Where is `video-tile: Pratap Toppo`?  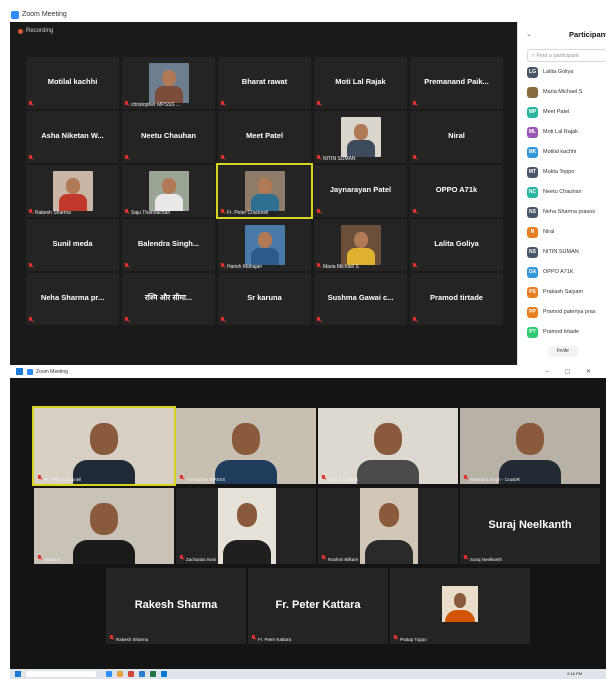 video-tile: Pratap Toppo is located at coordinates (460, 606).